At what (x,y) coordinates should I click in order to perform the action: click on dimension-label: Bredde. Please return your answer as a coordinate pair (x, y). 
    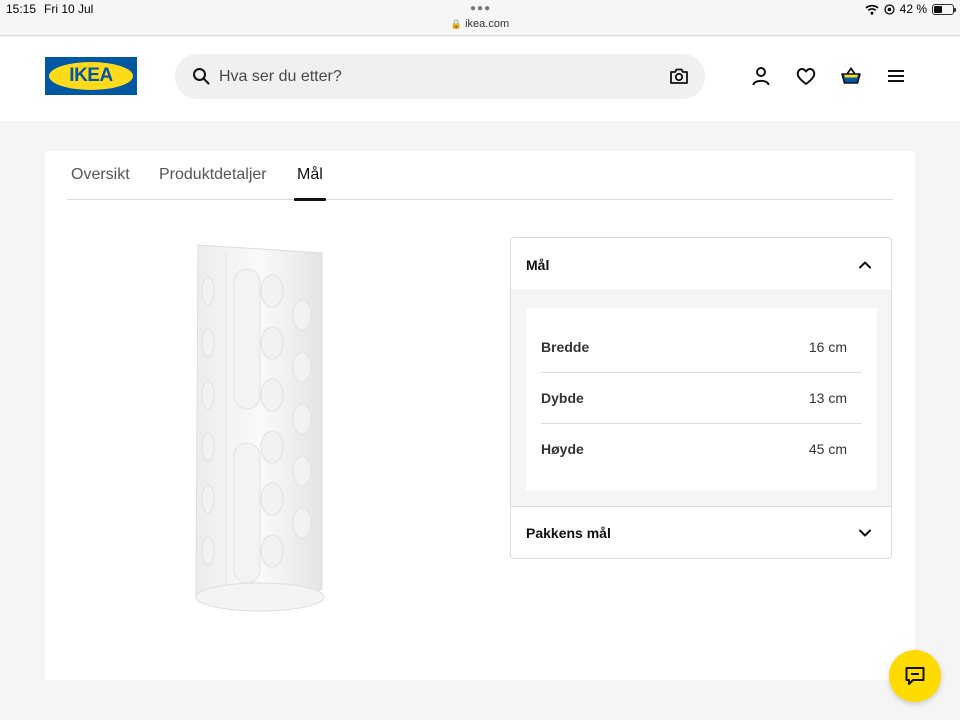
    Looking at the image, I should click on (565, 347).